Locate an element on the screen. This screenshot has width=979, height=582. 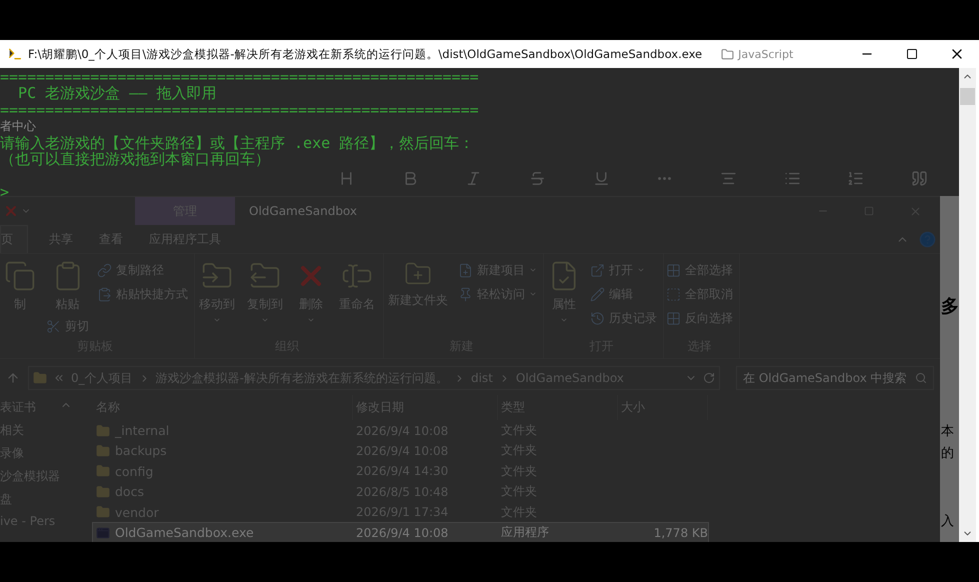
align-icon is located at coordinates (728, 178).